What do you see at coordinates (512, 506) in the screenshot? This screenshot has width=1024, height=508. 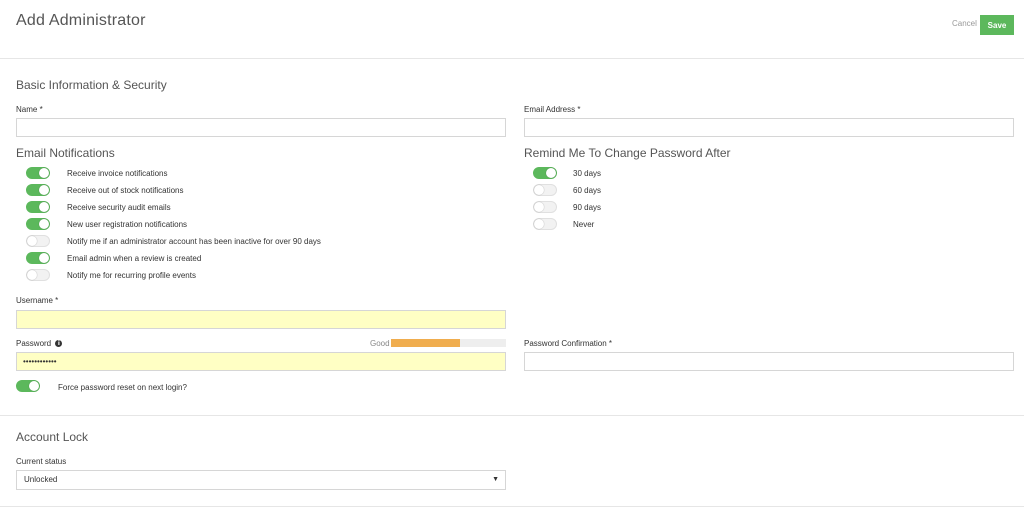 I see `bottom-divider` at bounding box center [512, 506].